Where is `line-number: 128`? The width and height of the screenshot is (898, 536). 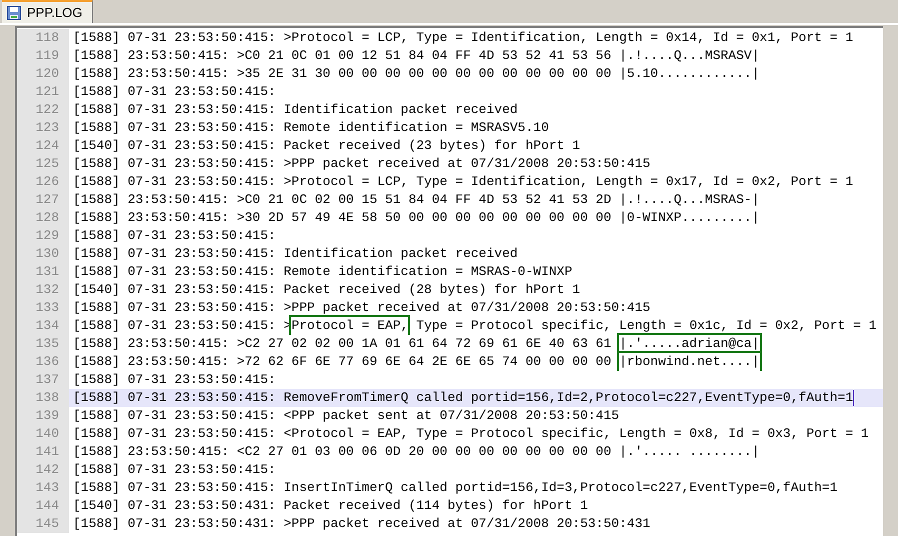 line-number: 128 is located at coordinates (47, 217).